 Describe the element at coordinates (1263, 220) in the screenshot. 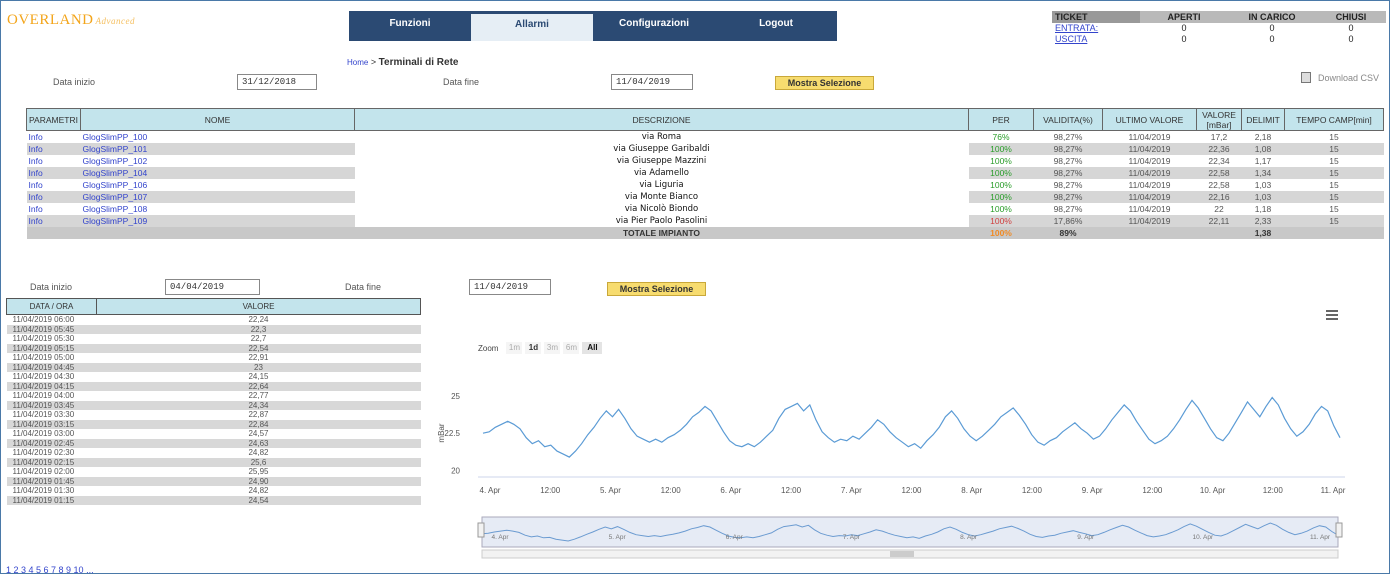

I see `delimit-value: 2,33` at that location.